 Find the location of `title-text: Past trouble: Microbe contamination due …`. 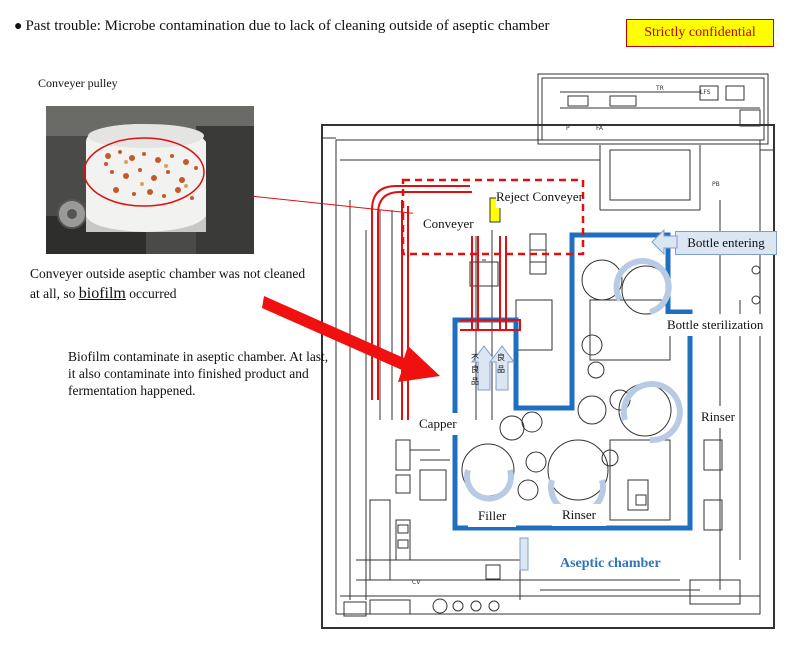

title-text: Past trouble: Microbe contamination due … is located at coordinates (287, 26).